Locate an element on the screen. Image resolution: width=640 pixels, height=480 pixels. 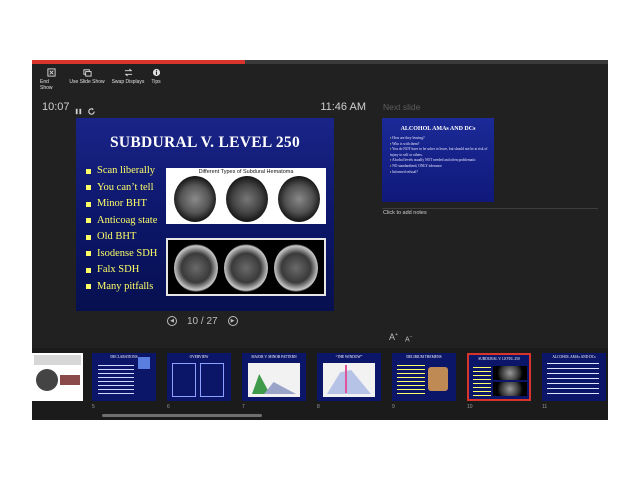
chevron-right-icon: ▶ is located at coordinates (232, 320).